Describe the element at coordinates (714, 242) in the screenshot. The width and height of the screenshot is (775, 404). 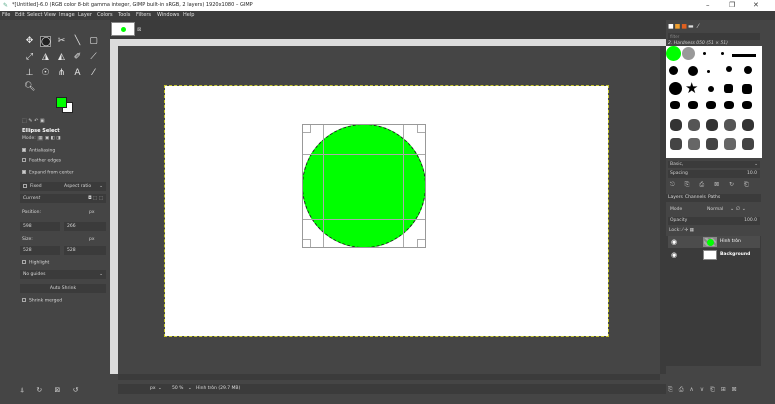
I see `layer-row: ◉ Hình tròn` at that location.